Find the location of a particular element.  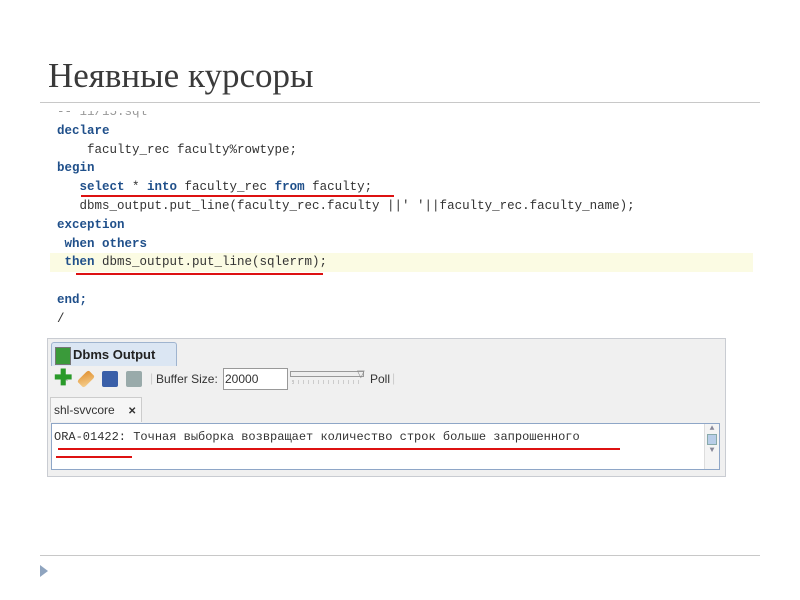

slide-title: Неявные курсоры is located at coordinates (181, 75).